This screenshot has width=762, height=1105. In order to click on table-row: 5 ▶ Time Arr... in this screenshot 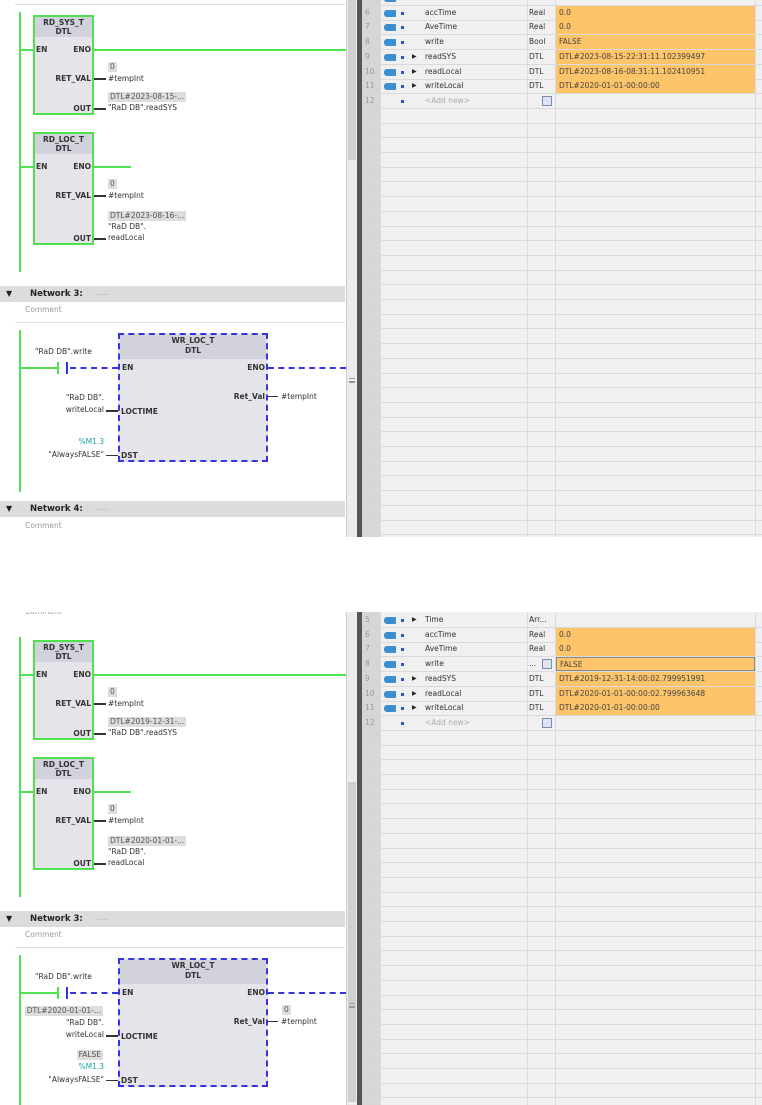, I will do `click(562, 620)`.